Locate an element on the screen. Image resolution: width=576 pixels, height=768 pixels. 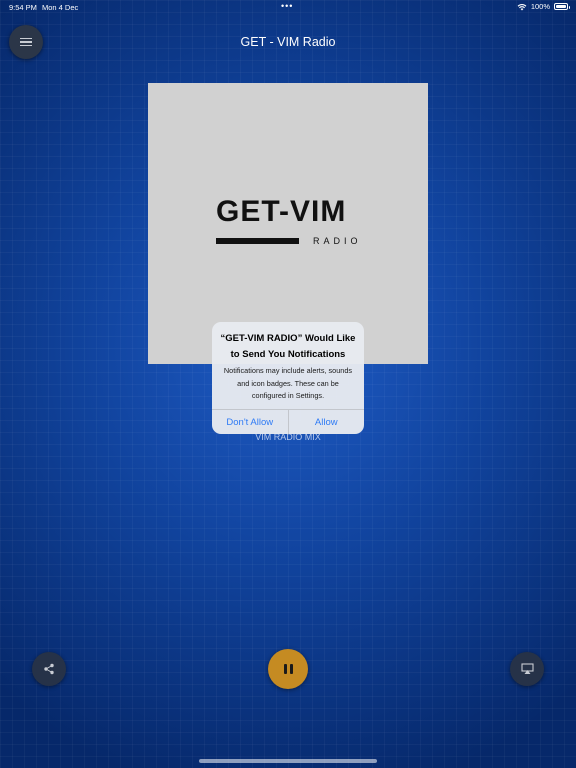
logo-sub-text: RADIO is located at coordinates (337, 241).